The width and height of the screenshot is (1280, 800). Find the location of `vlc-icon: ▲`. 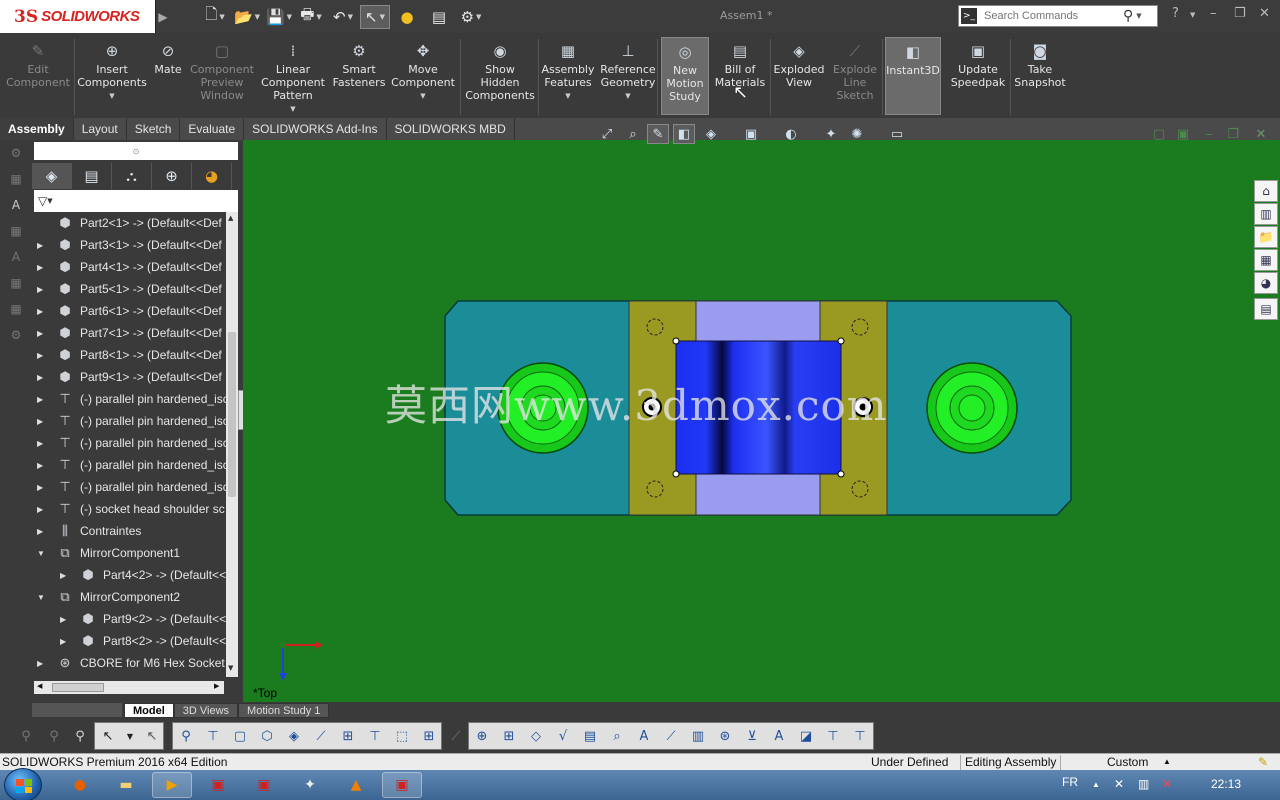

vlc-icon: ▲ is located at coordinates (356, 785).